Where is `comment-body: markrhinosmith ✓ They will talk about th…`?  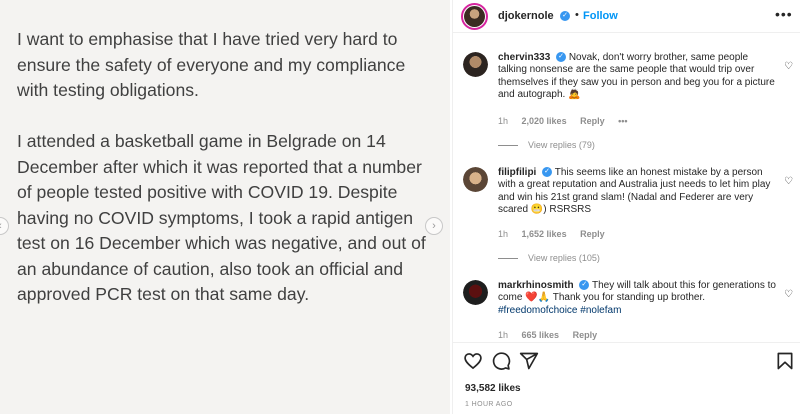 comment-body: markrhinosmith ✓ They will talk about th… is located at coordinates (638, 298).